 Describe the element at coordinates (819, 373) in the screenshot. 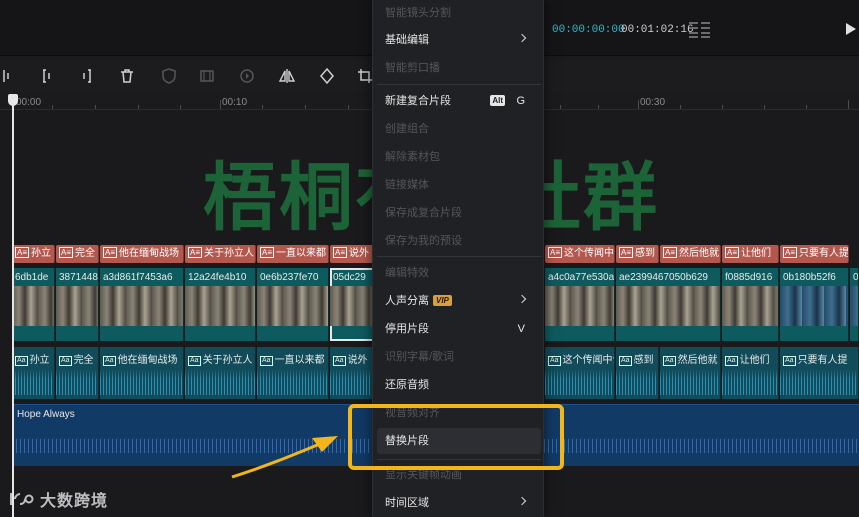

I see `audio-clip: Aa 只要有人提` at that location.